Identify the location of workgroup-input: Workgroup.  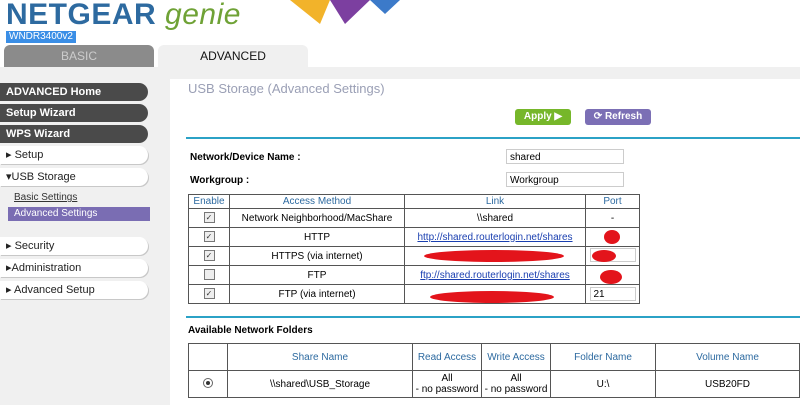
(565, 179).